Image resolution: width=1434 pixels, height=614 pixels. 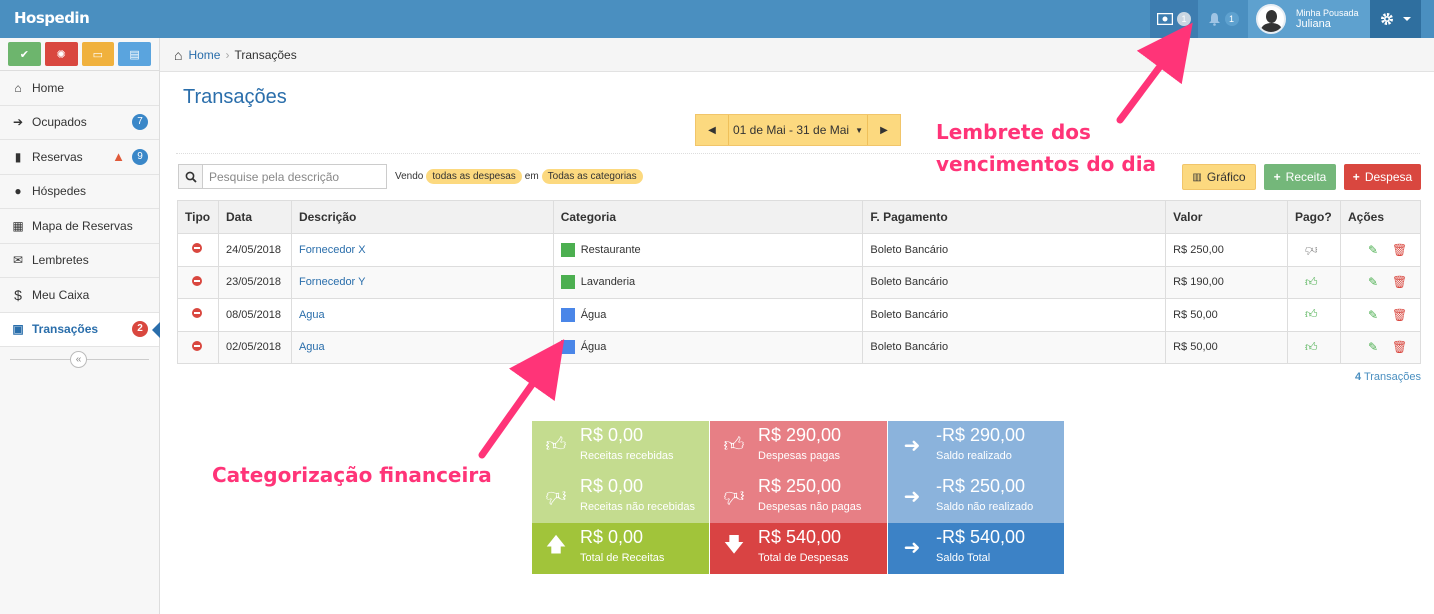 What do you see at coordinates (1046, 164) in the screenshot?
I see `annotation-line: vencimentos do dia` at bounding box center [1046, 164].